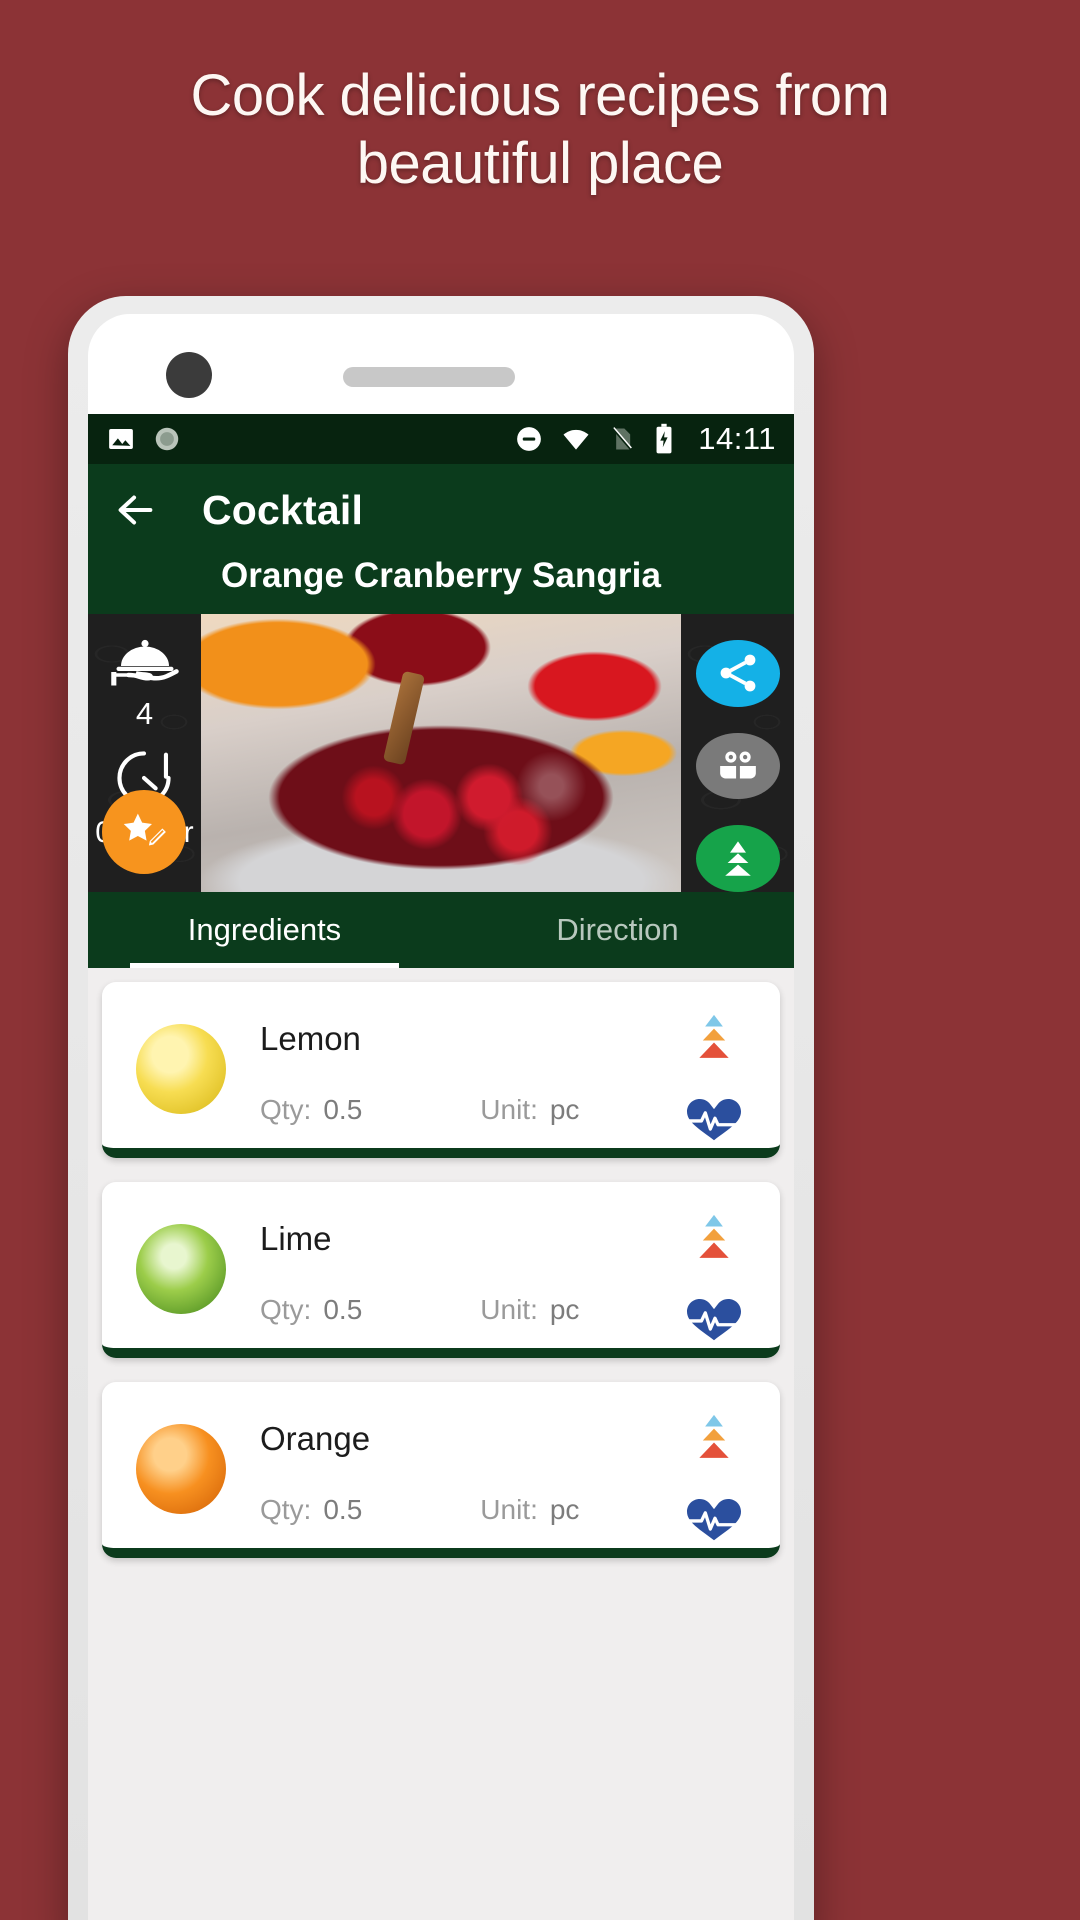 The image size is (1080, 1920). I want to click on recipe-book-button, so click(737, 766).